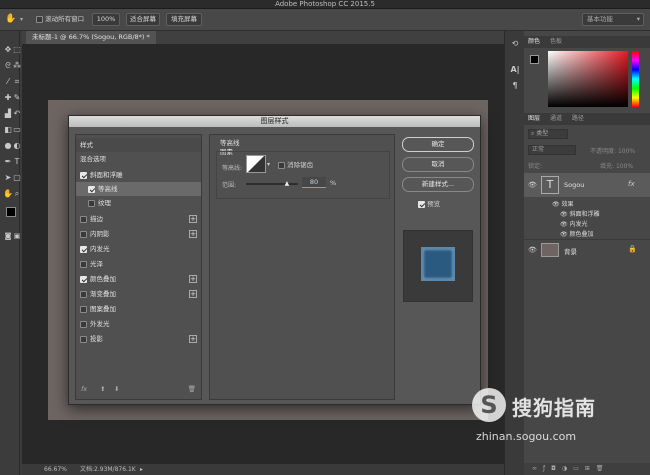 The width and height of the screenshot is (650, 475). I want to click on link-icon: ∞, so click(537, 468).